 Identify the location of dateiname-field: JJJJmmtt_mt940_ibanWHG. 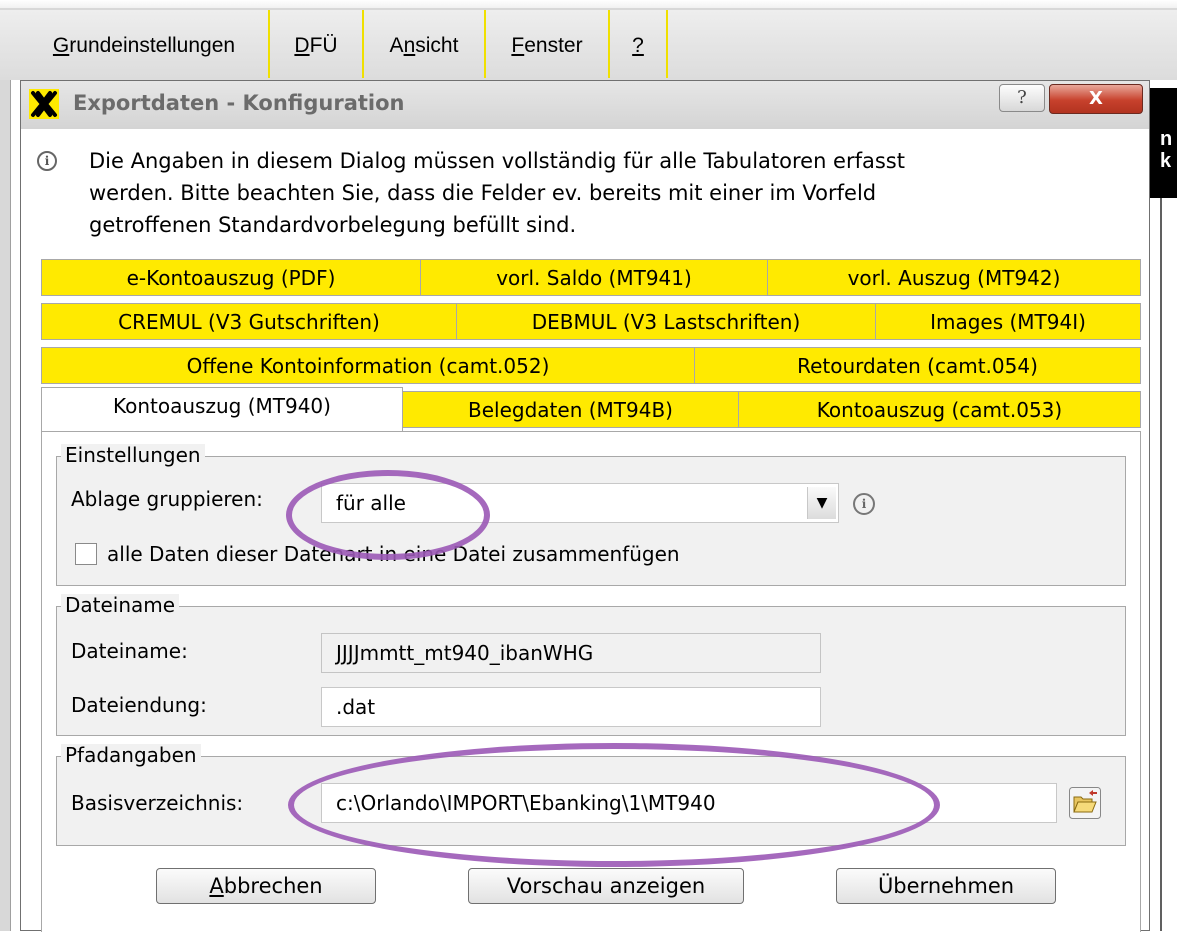
(571, 653).